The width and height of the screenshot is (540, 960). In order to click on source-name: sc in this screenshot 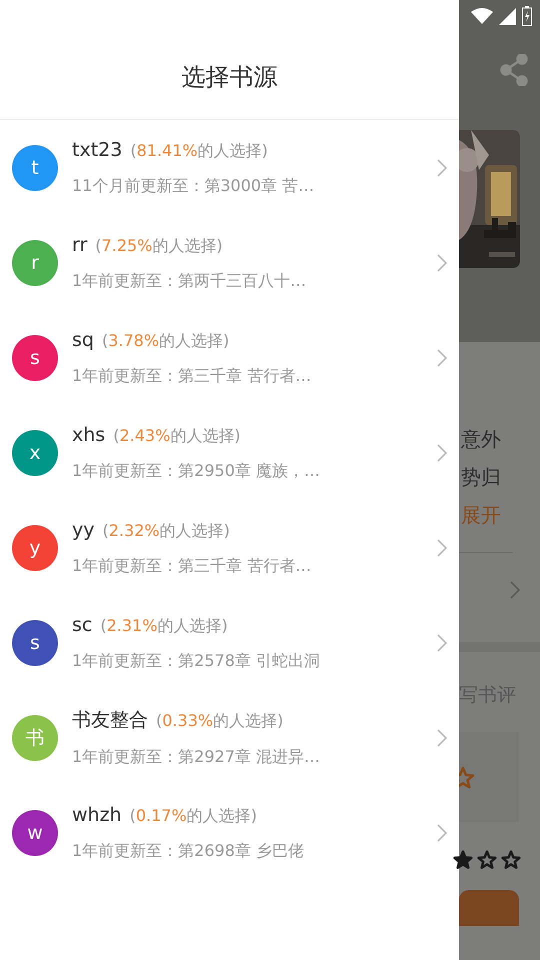, I will do `click(82, 625)`.